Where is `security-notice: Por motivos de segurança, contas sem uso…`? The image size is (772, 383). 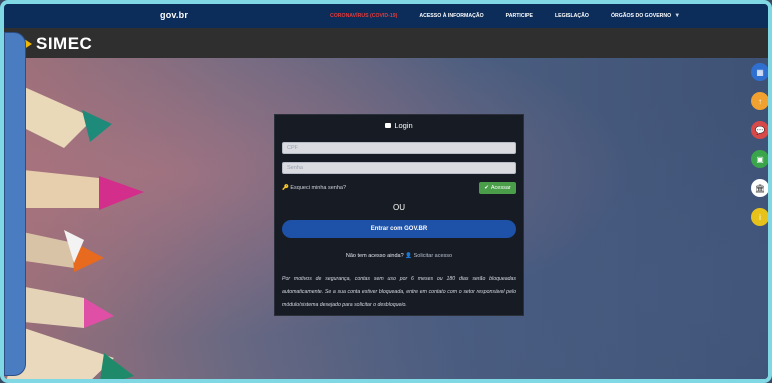
security-notice: Por motivos de segurança, contas sem uso… is located at coordinates (399, 292).